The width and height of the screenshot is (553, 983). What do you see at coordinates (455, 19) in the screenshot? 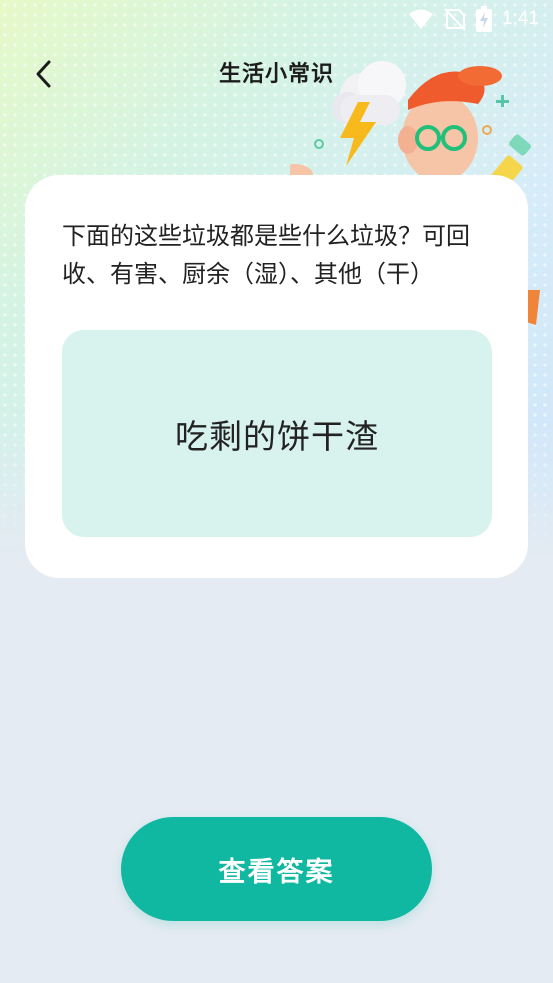
I see `no-sim-icon` at bounding box center [455, 19].